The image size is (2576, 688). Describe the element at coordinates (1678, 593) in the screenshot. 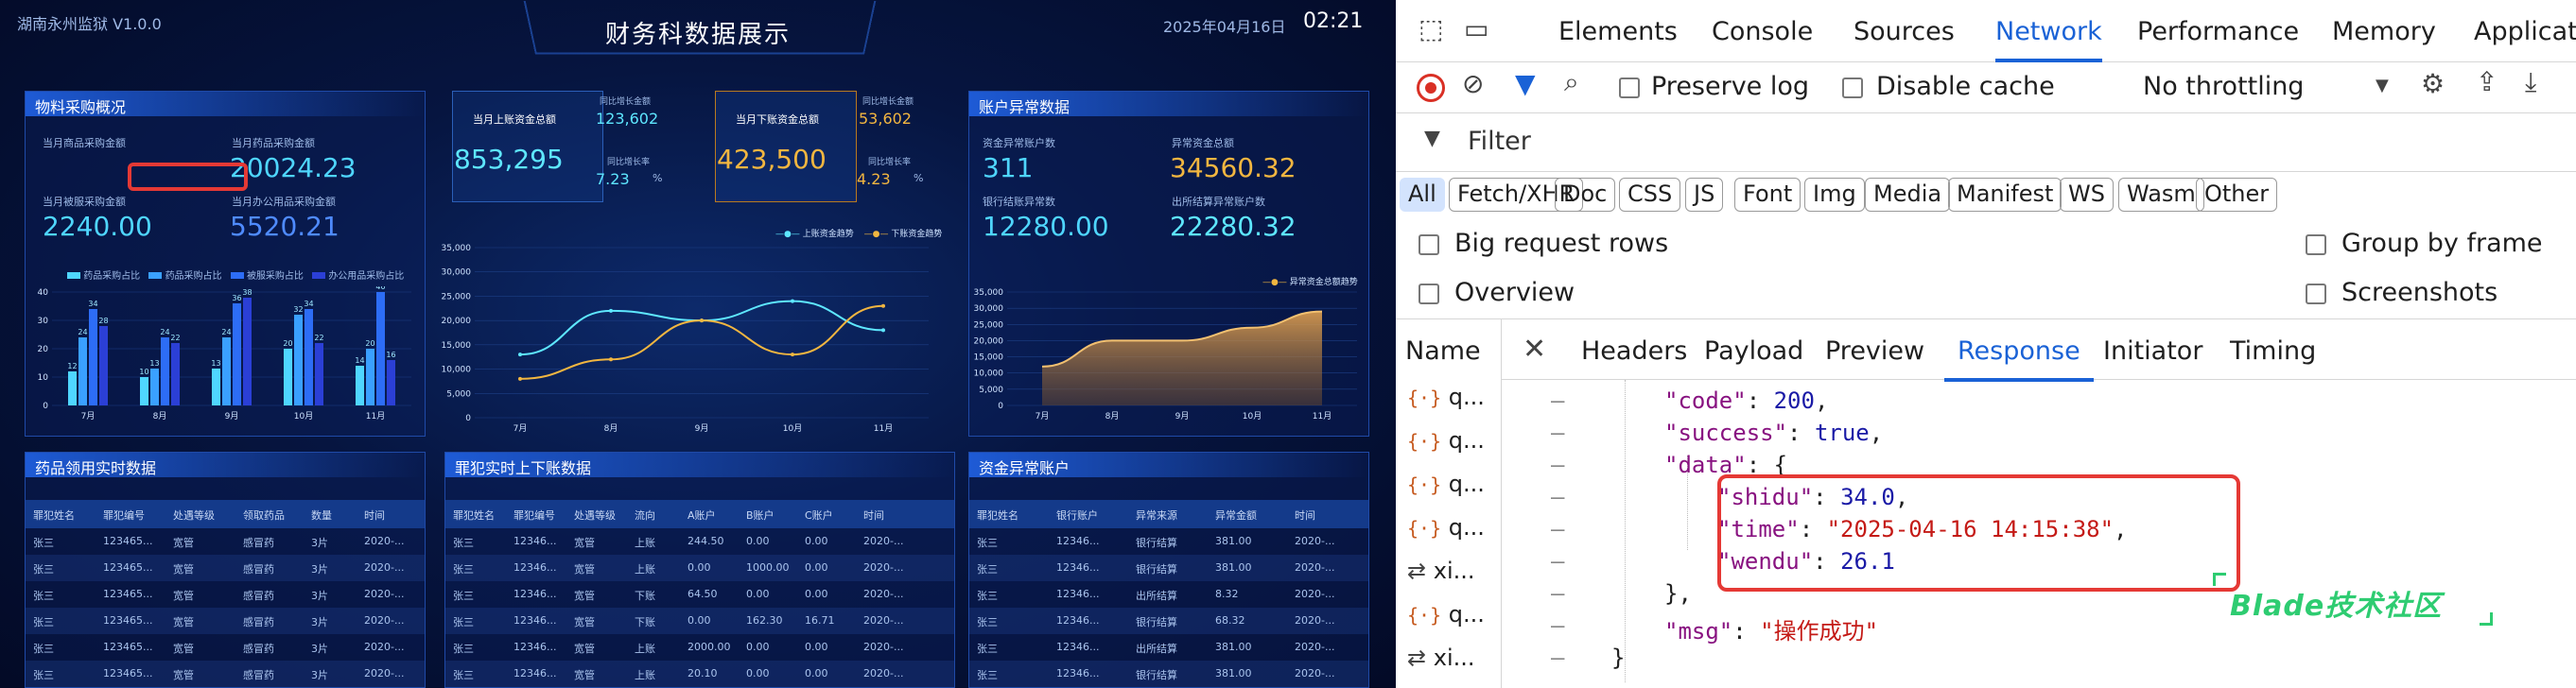

I see `json-line-close: },` at that location.